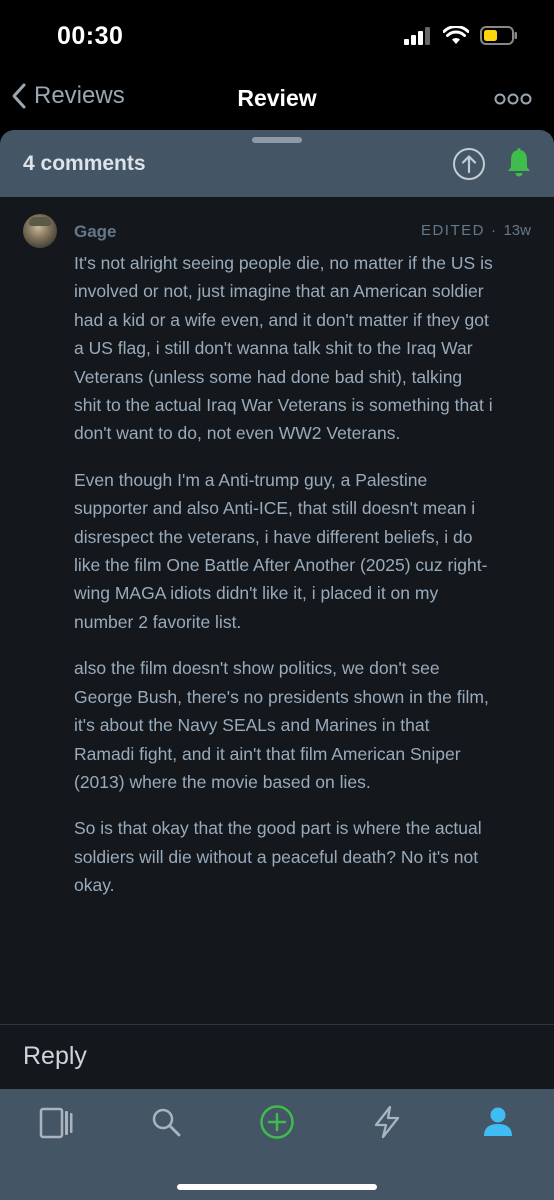 The width and height of the screenshot is (554, 1200). I want to click on tab-add, so click(277, 1122).